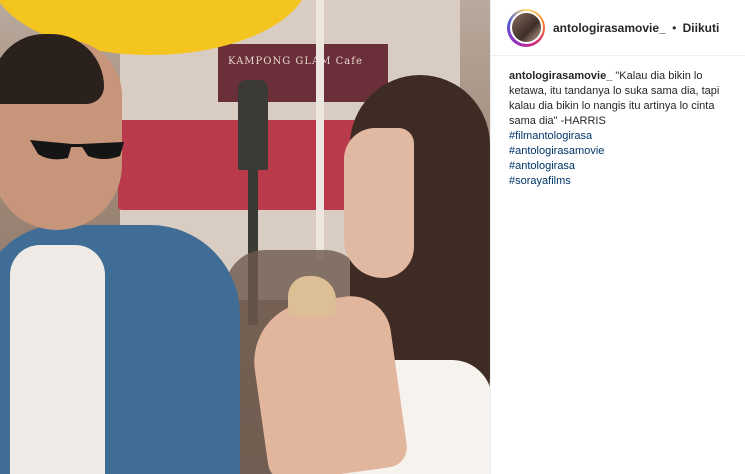 Image resolution: width=745 pixels, height=474 pixels. Describe the element at coordinates (609, 28) in the screenshot. I see `header-username-link: antologirasamovie_` at that location.